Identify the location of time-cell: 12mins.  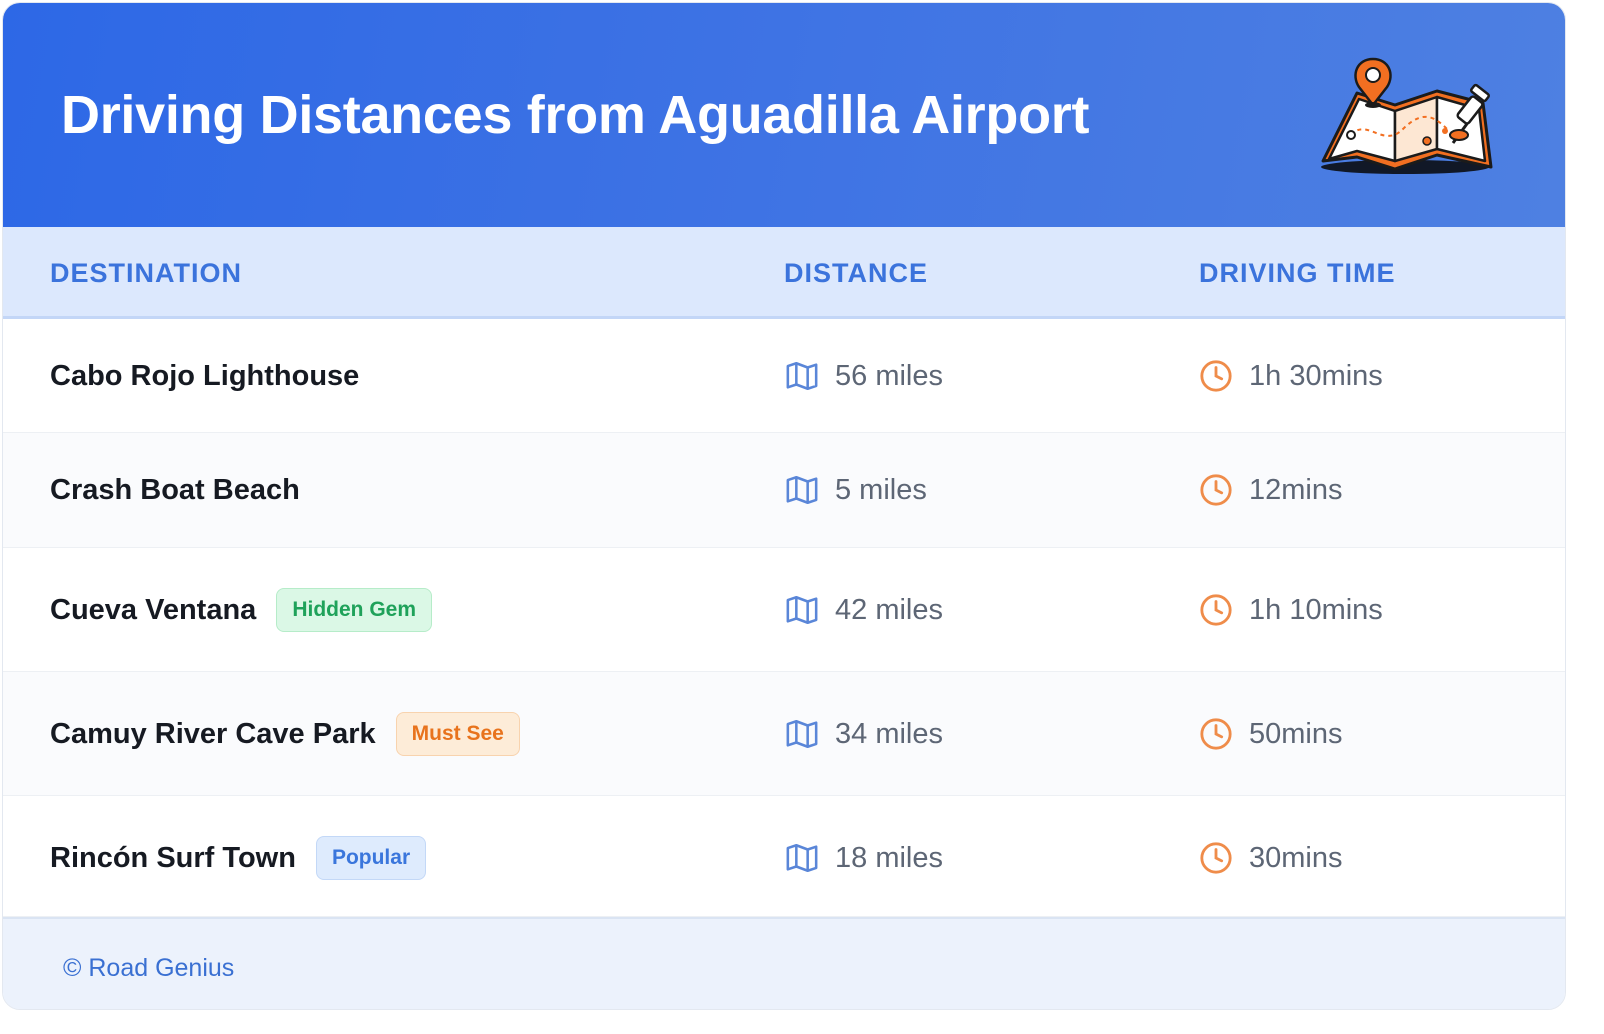
(1271, 490).